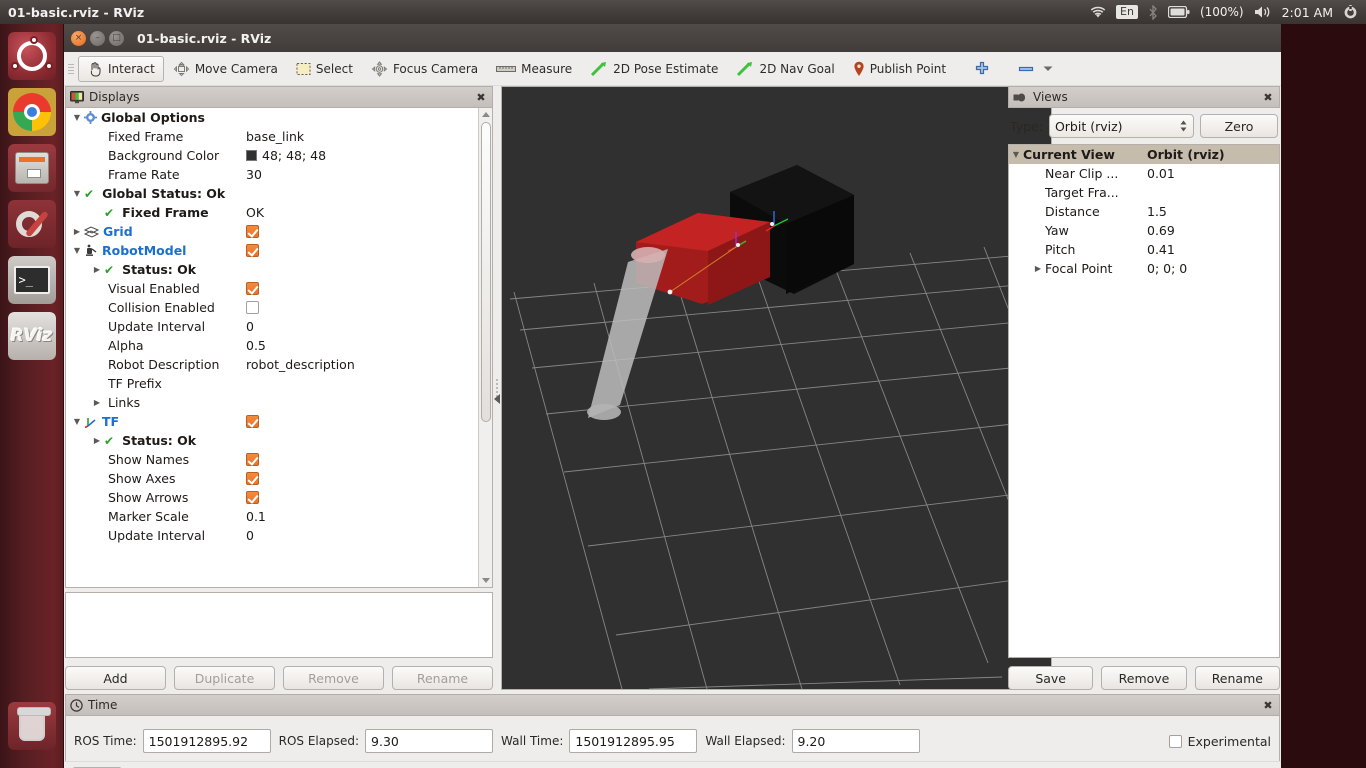  I want to click on keyboard-layout-indicator: En, so click(1127, 12).